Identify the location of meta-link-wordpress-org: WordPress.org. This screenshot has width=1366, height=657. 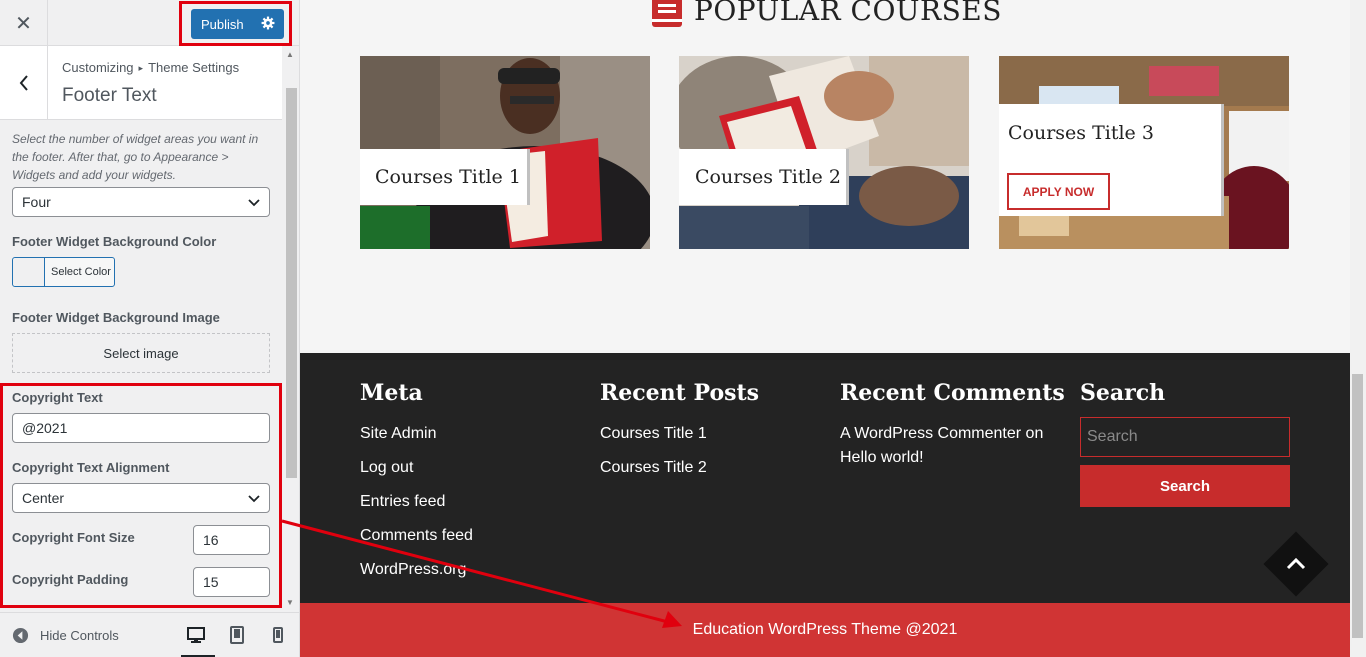
(413, 570).